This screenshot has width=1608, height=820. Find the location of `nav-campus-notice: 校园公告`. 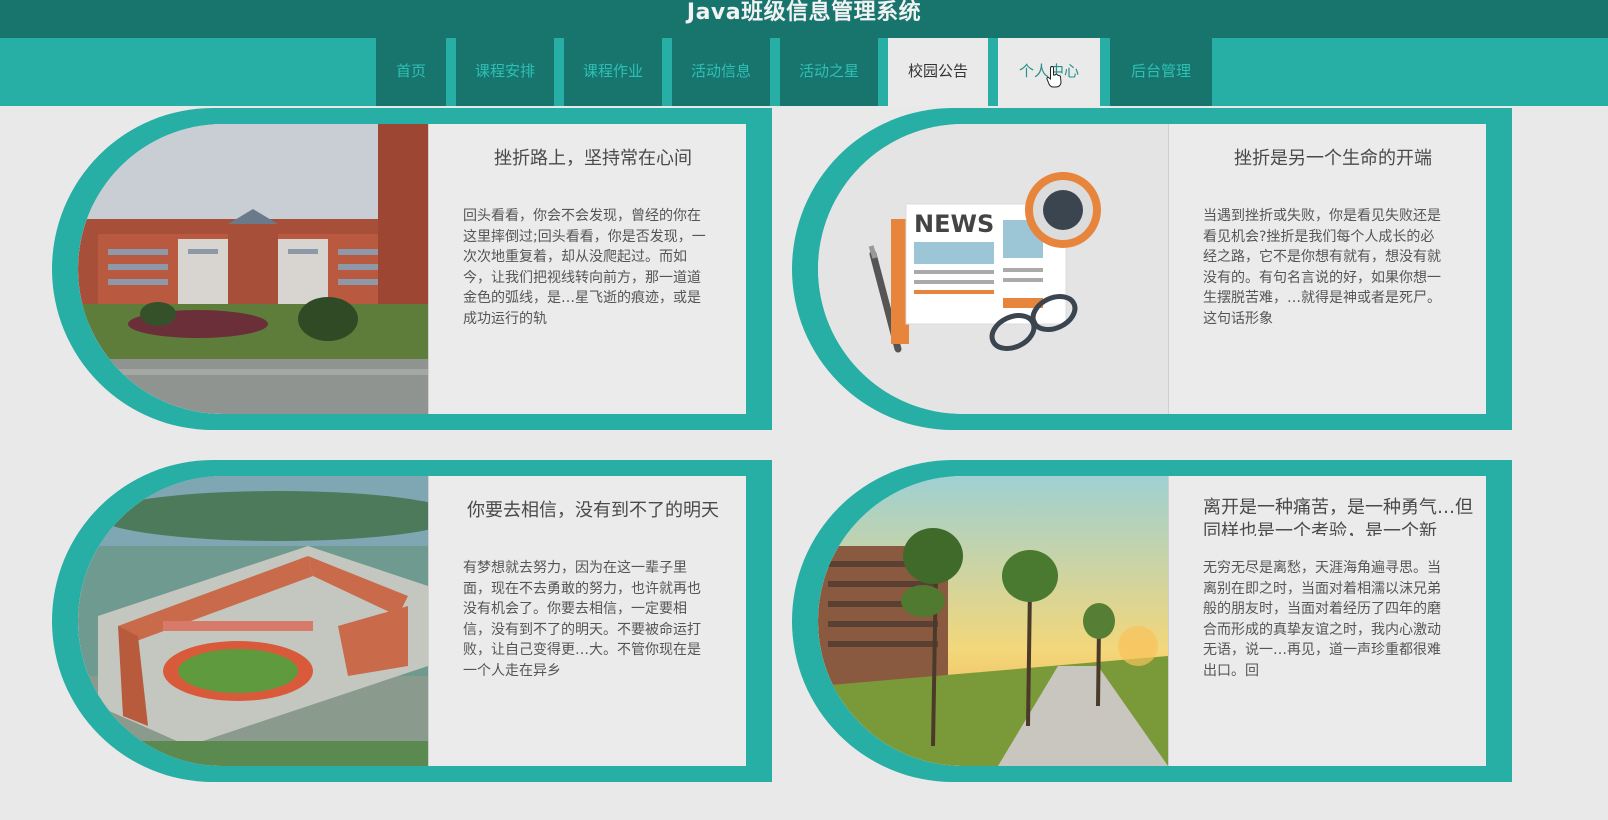

nav-campus-notice: 校园公告 is located at coordinates (938, 72).